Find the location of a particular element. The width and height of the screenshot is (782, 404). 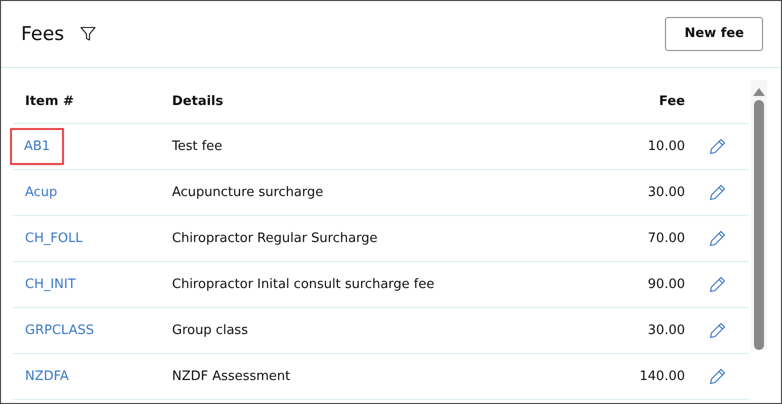

column-header: Item # is located at coordinates (49, 101).